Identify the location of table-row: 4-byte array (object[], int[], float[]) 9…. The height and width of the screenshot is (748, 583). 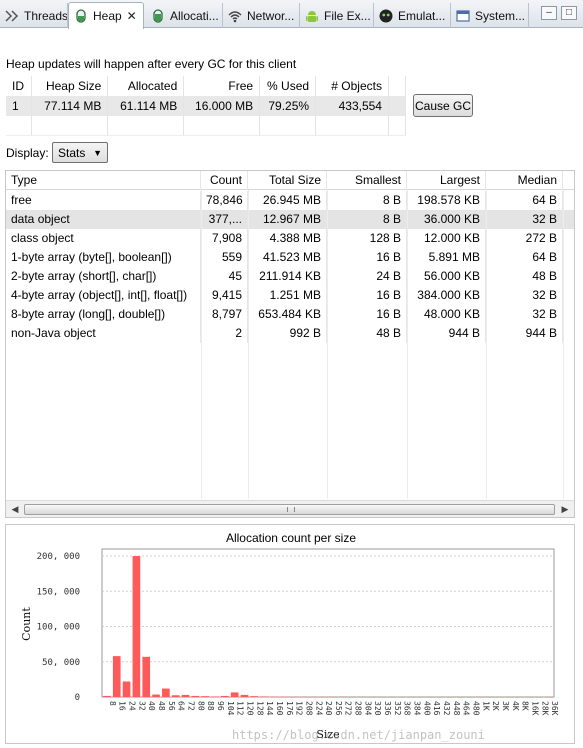
(290, 295).